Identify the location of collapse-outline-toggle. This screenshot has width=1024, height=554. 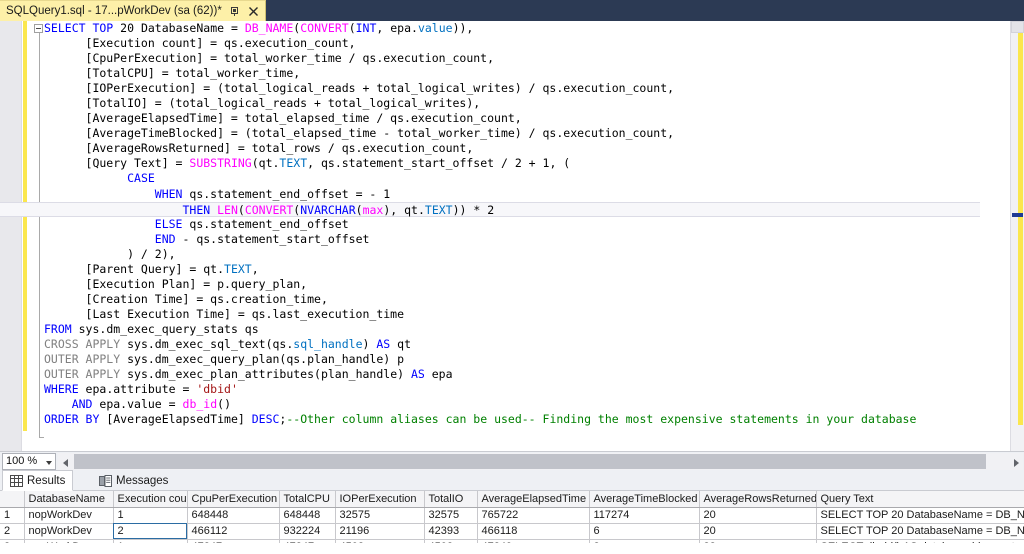
(38, 28).